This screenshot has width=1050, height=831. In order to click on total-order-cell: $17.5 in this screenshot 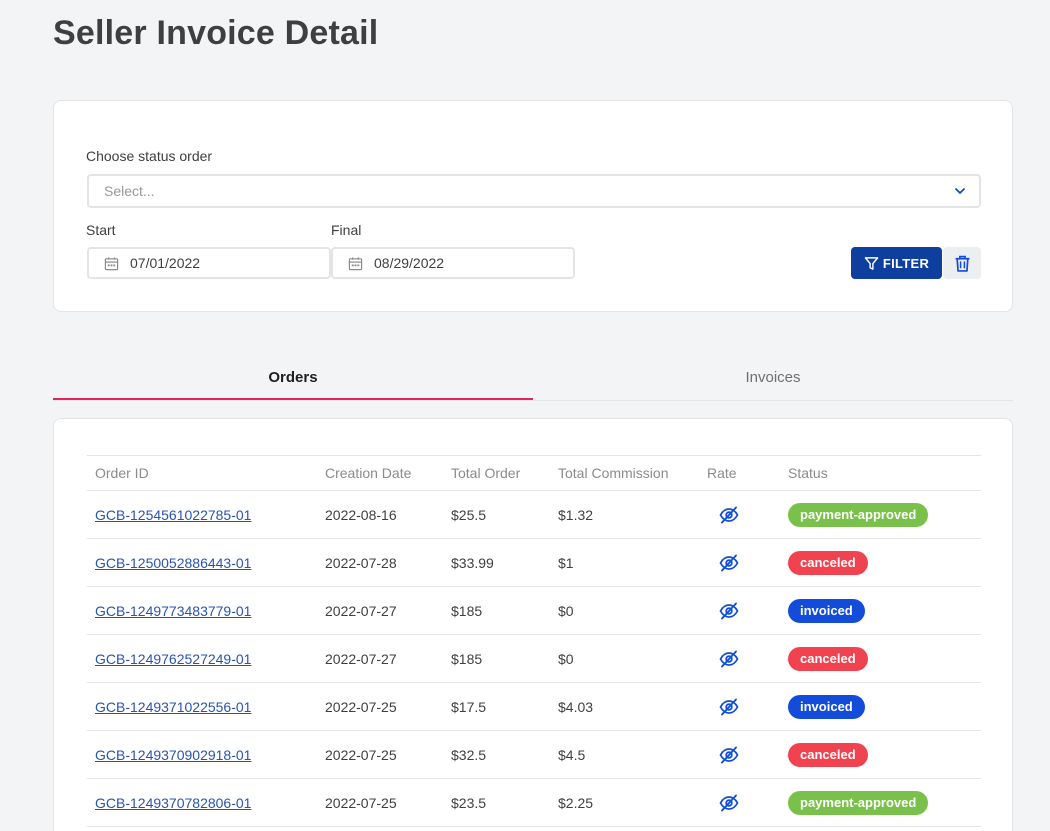, I will do `click(496, 706)`.